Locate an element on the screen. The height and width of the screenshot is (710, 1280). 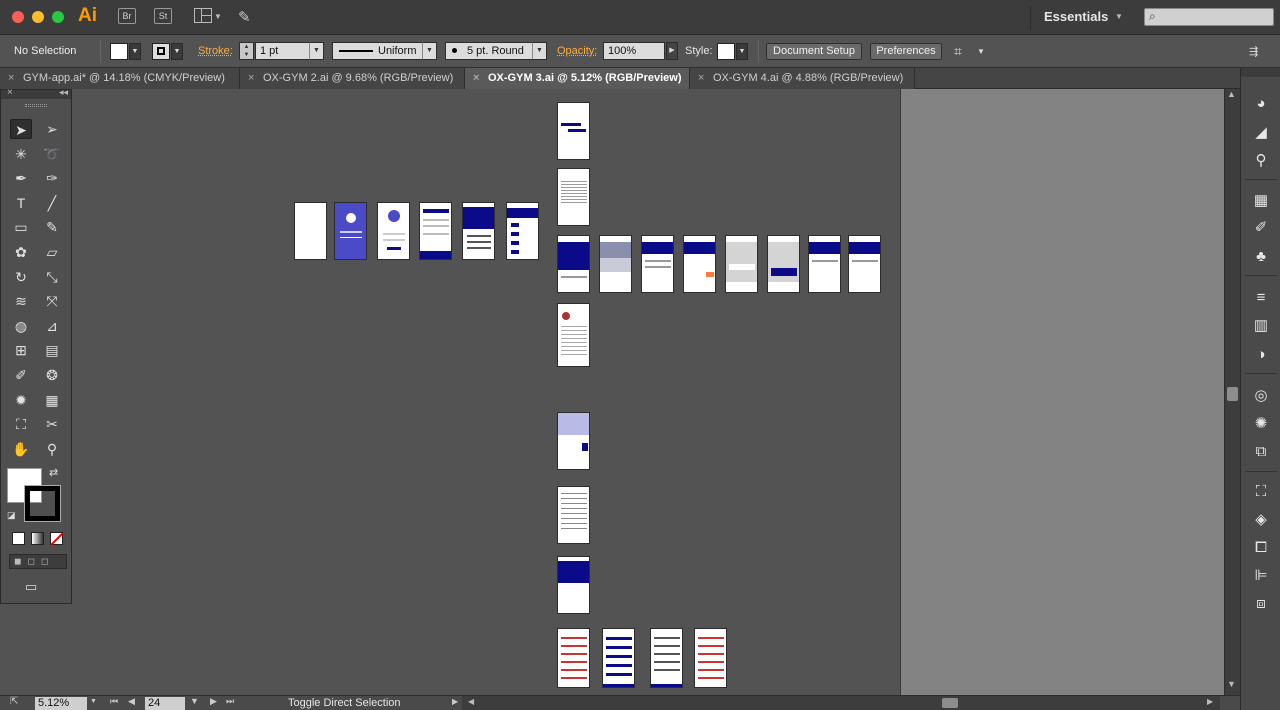
graphic-style-dropdown: ▼ is located at coordinates (742, 51).